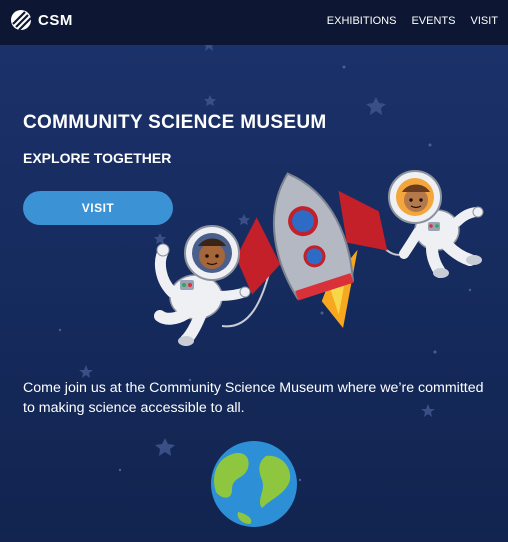 This screenshot has height=542, width=508. I want to click on page-title: COMMUNITY SCIENCE MUSEUM, so click(175, 122).